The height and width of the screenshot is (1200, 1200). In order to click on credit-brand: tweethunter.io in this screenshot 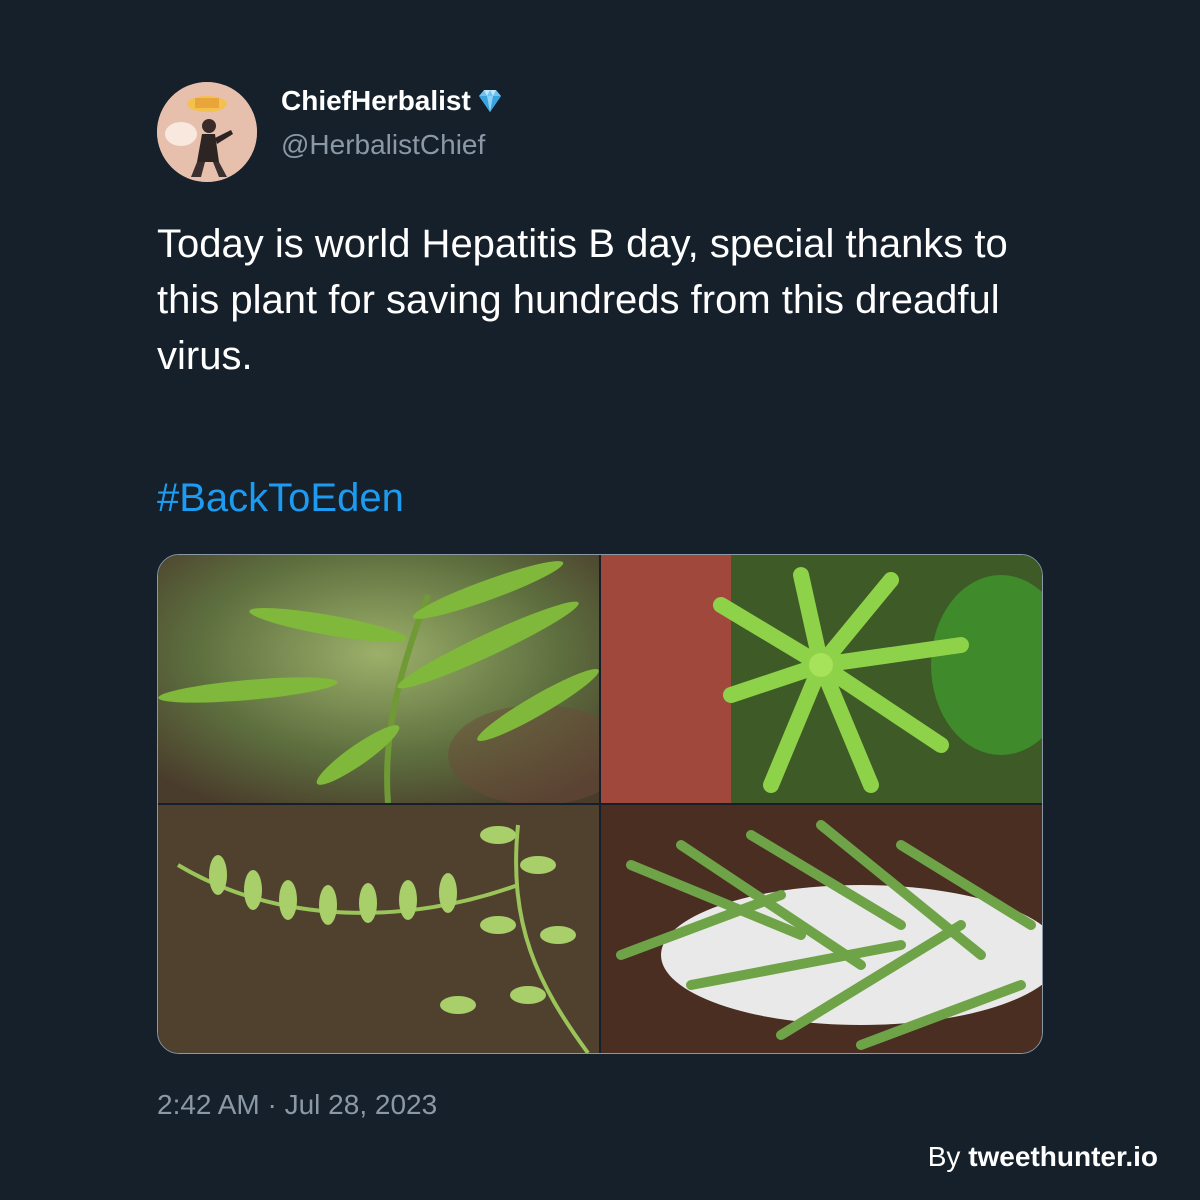, I will do `click(1063, 1156)`.